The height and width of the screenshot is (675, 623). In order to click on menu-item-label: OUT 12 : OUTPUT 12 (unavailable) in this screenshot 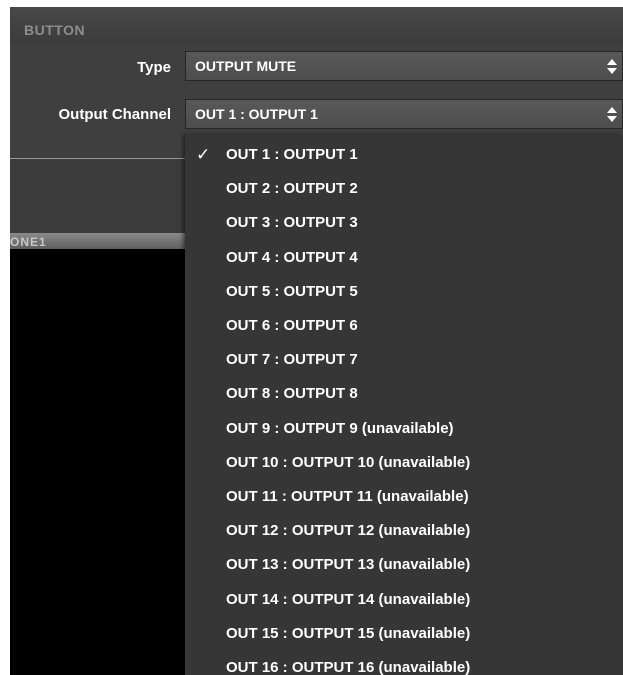, I will do `click(348, 531)`.